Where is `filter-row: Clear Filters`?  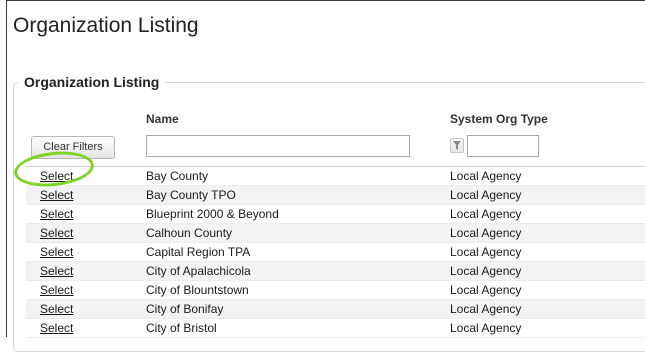
filter-row: Clear Filters is located at coordinates (335, 148).